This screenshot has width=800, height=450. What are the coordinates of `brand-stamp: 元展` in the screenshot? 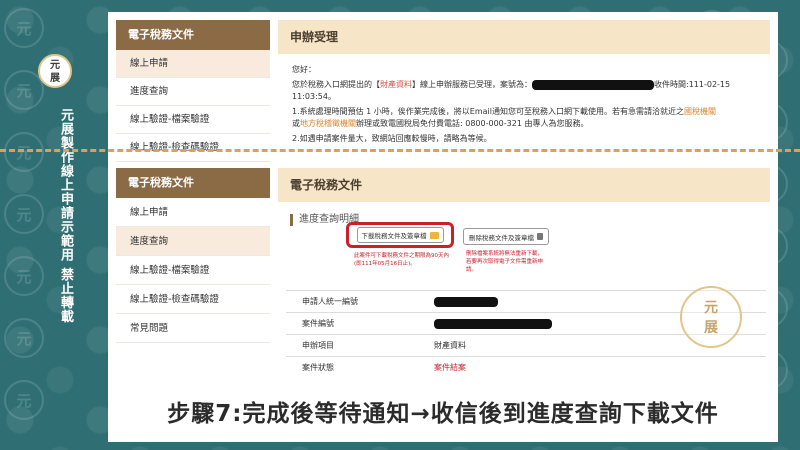 It's located at (711, 317).